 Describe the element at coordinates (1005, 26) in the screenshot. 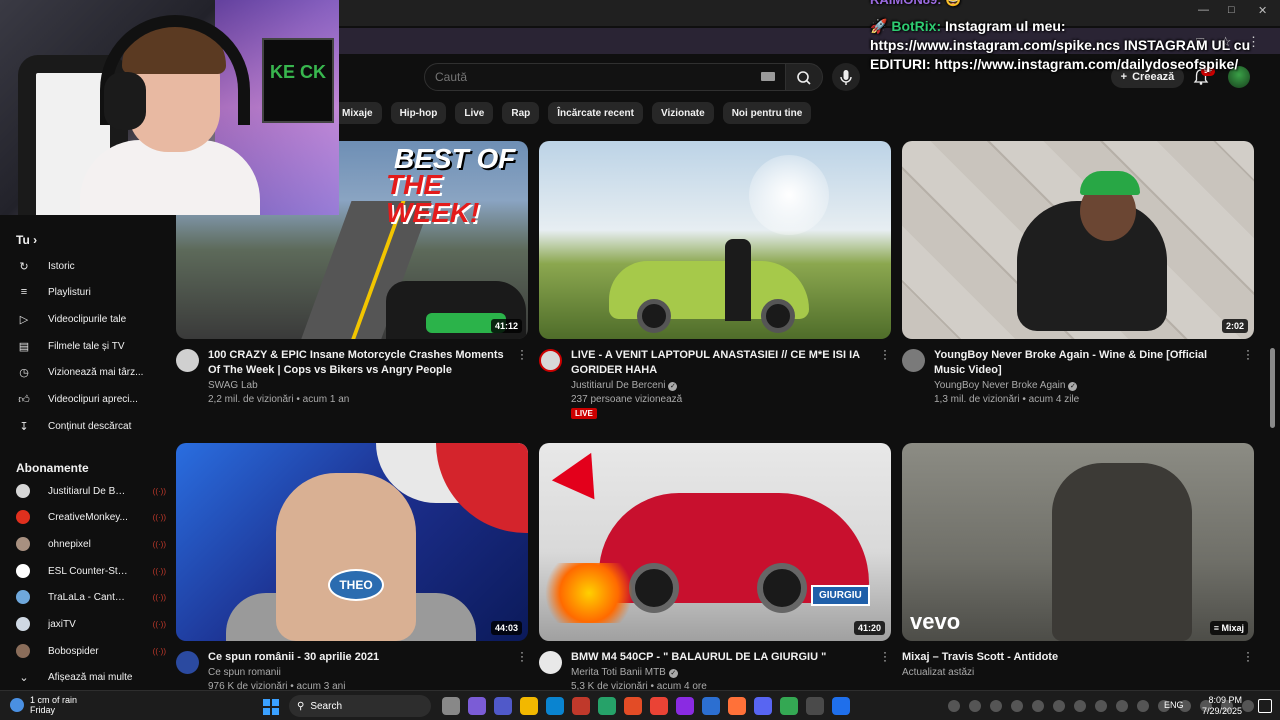

I see `chat-text: Instagram ul meu:` at that location.